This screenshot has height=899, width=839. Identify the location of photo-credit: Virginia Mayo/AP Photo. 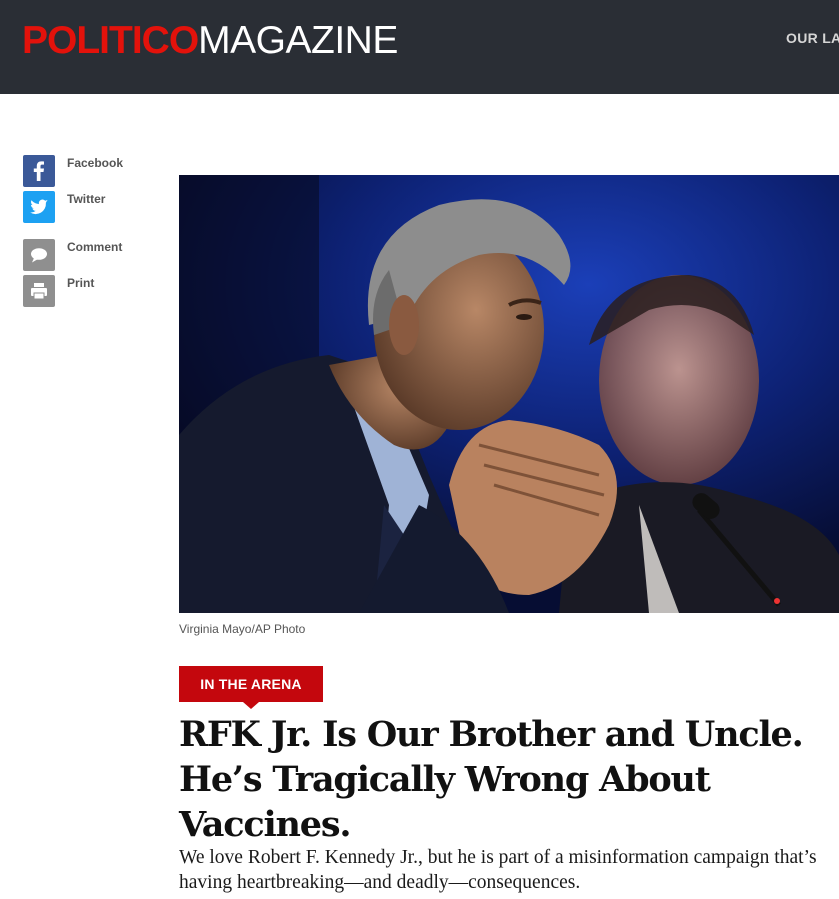
(242, 629).